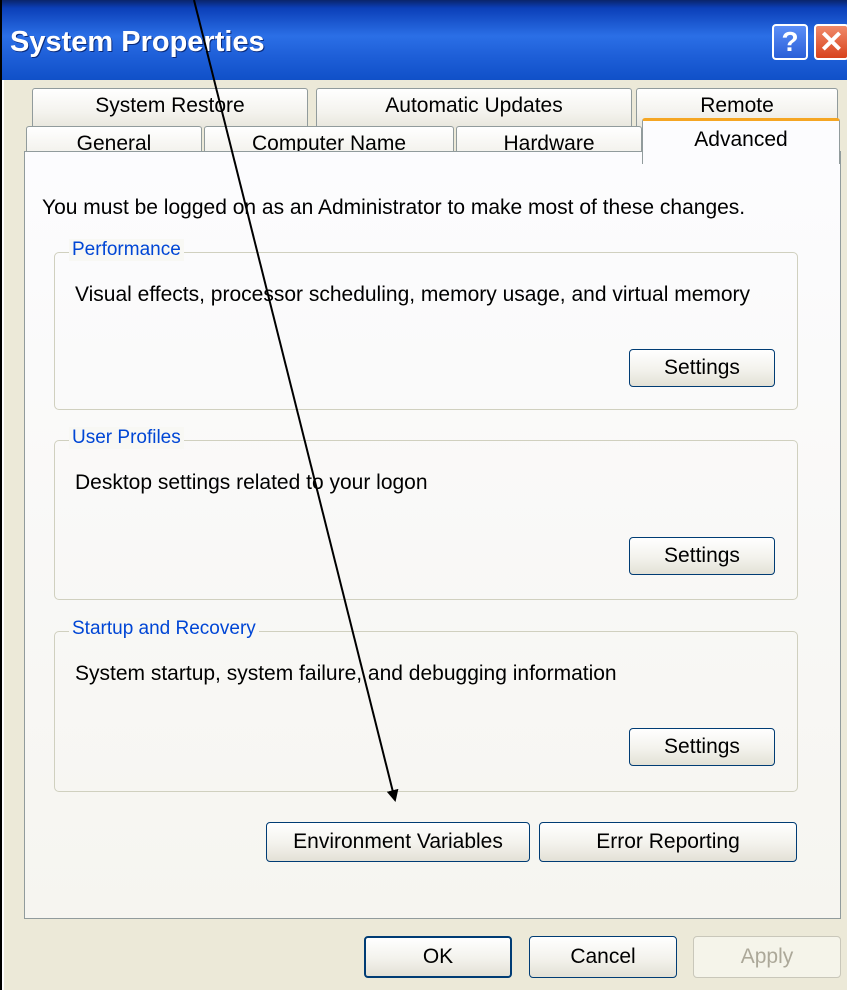 The height and width of the screenshot is (990, 847). I want to click on close-button: ✕, so click(830, 42).